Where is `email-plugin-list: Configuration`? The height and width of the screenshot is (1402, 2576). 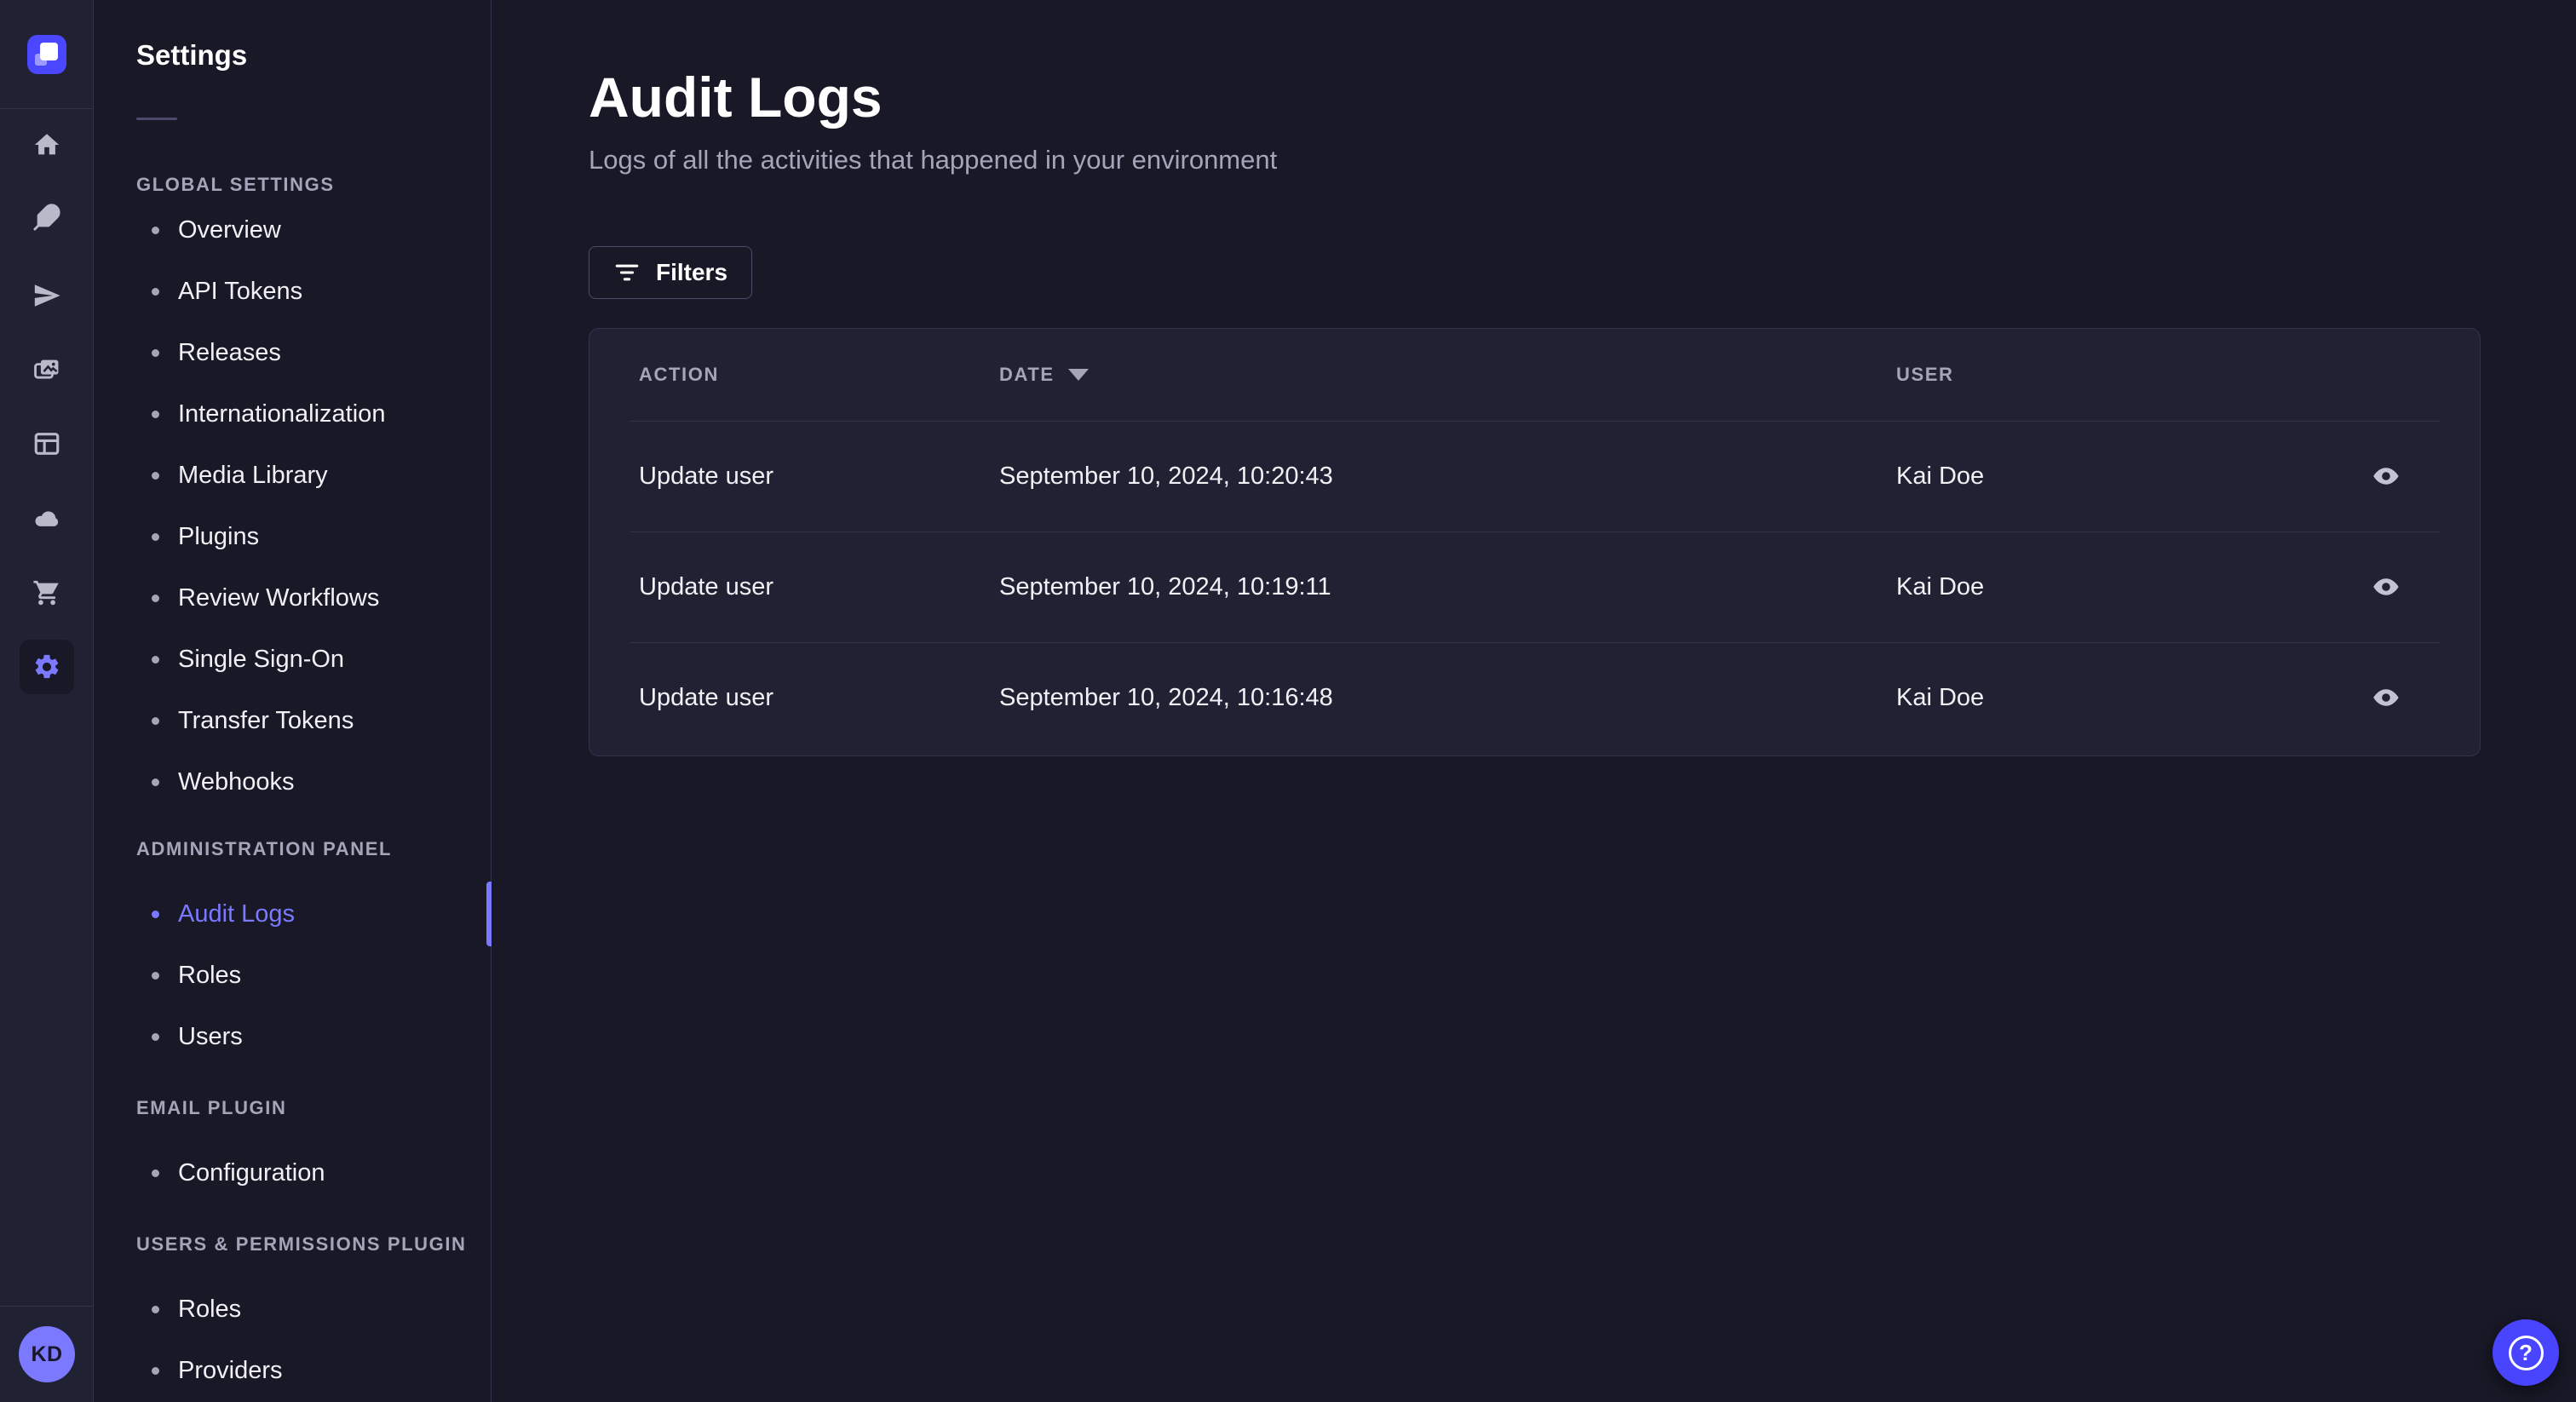
email-plugin-list: Configuration is located at coordinates (292, 1173).